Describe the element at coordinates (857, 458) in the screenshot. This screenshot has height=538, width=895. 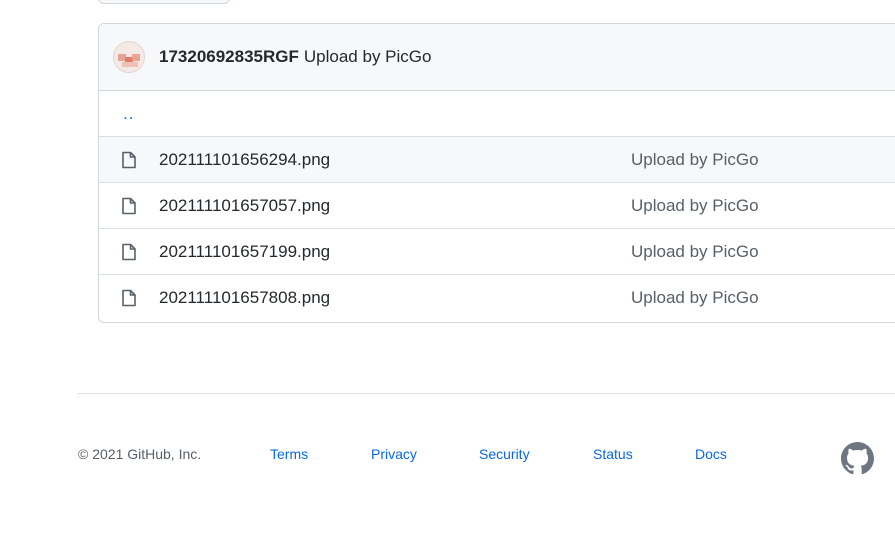
I see `github-logo-icon` at that location.